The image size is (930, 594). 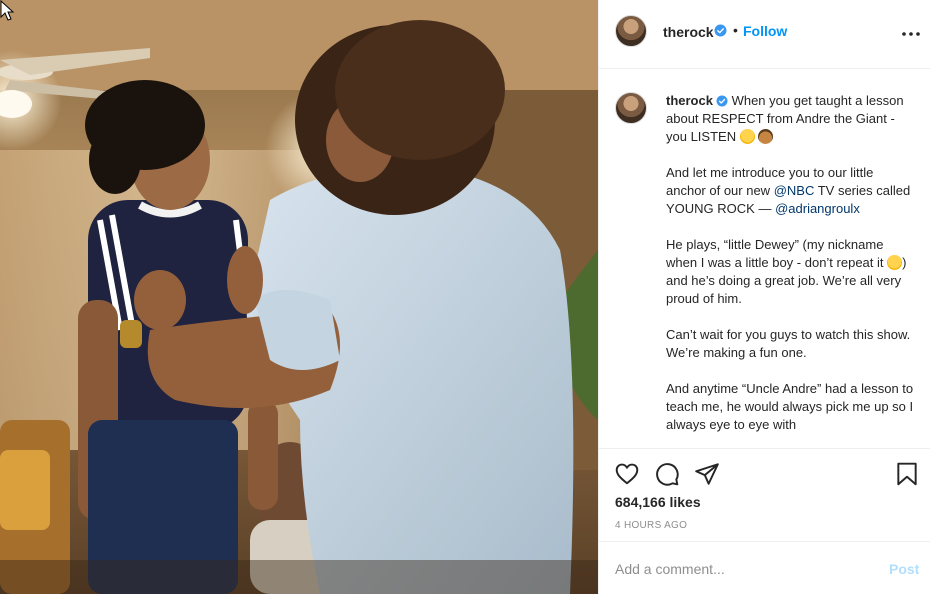 I want to click on comment-icon, so click(x=667, y=474).